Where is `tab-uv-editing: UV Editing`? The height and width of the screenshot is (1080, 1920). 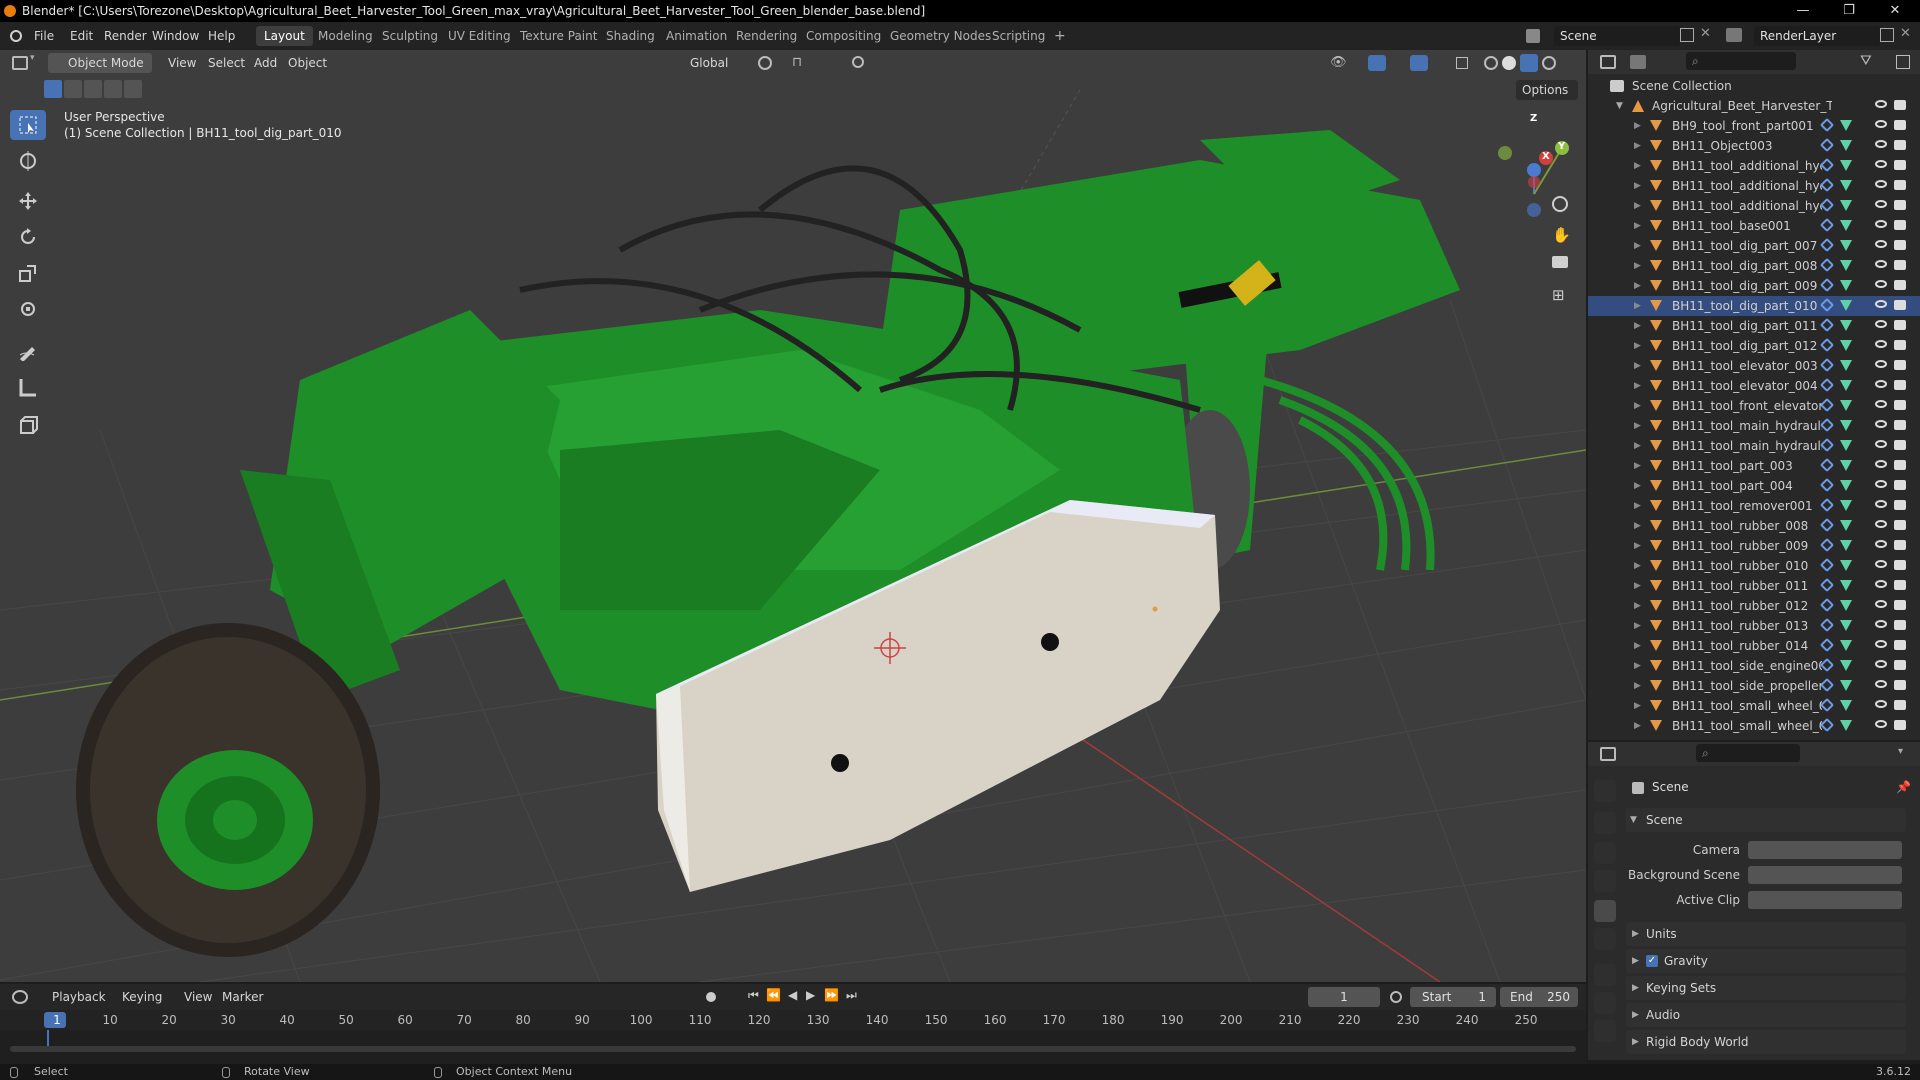 tab-uv-editing: UV Editing is located at coordinates (479, 36).